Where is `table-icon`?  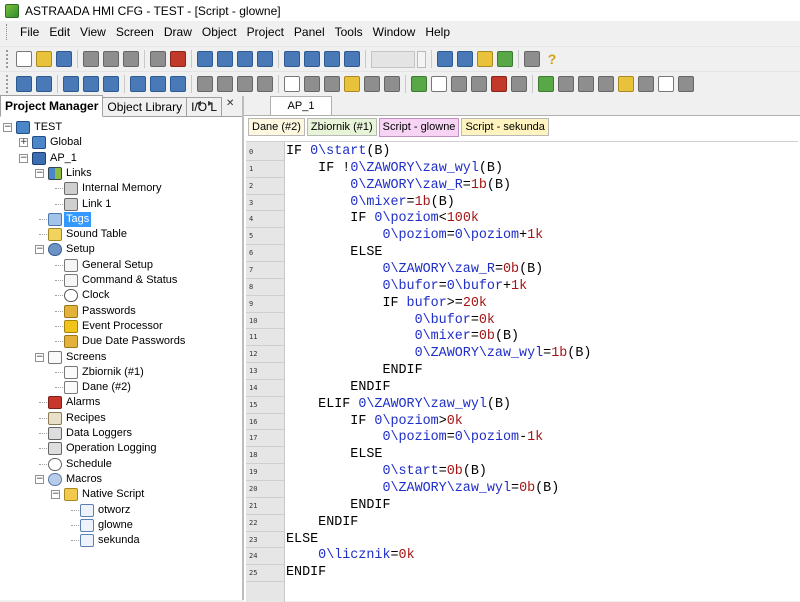 table-icon is located at coordinates (606, 84).